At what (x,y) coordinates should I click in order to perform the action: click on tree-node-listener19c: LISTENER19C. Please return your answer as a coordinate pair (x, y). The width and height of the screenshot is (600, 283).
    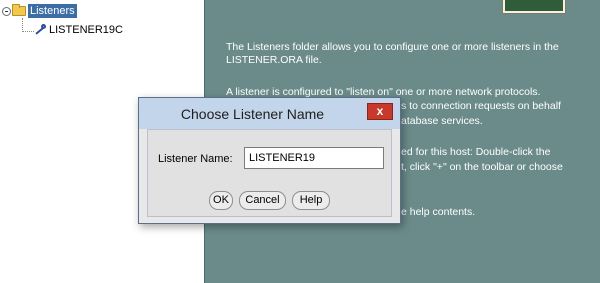
    Looking at the image, I should click on (78, 30).